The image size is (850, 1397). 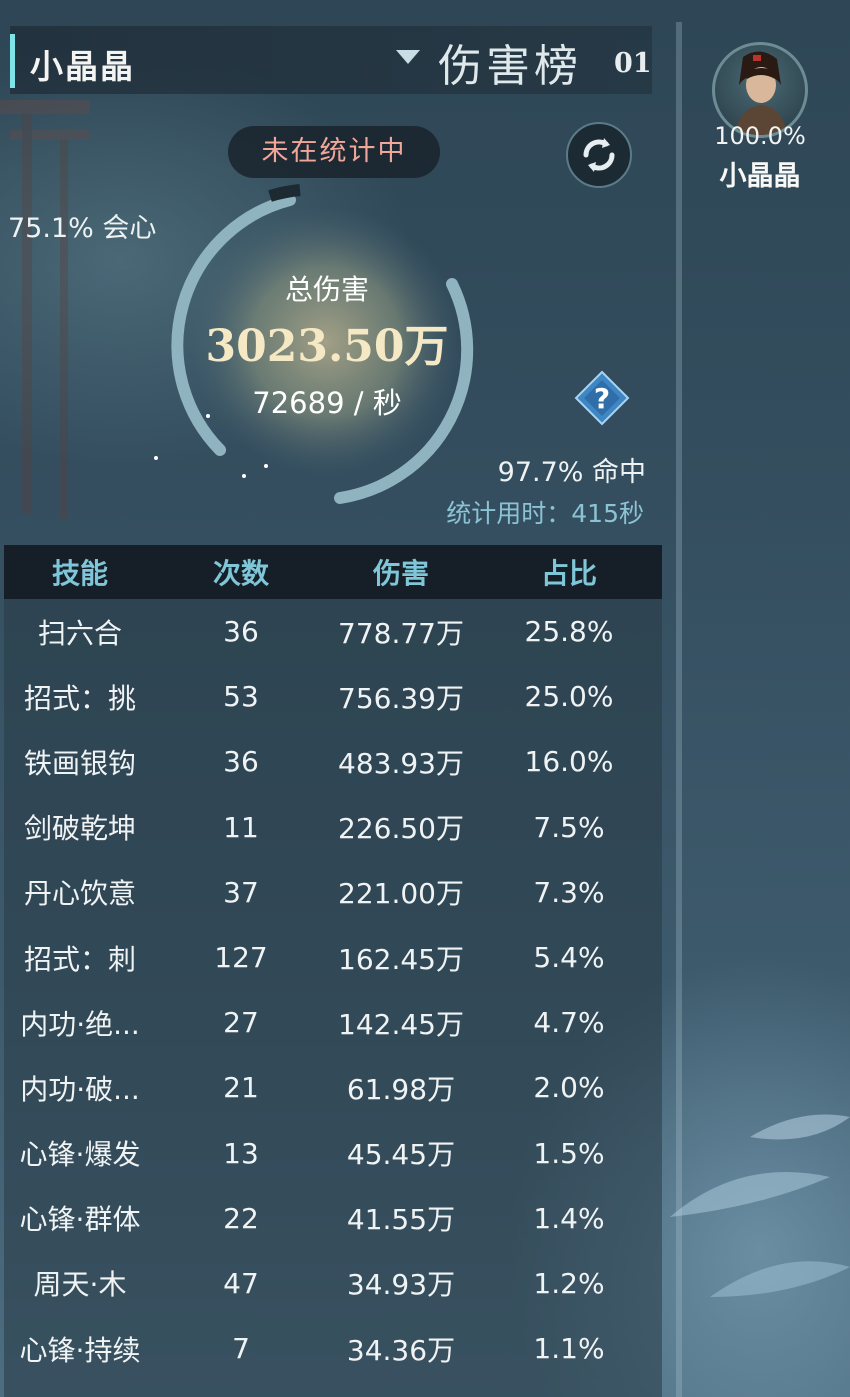 What do you see at coordinates (241, 827) in the screenshot?
I see `hit-count-cell: 11` at bounding box center [241, 827].